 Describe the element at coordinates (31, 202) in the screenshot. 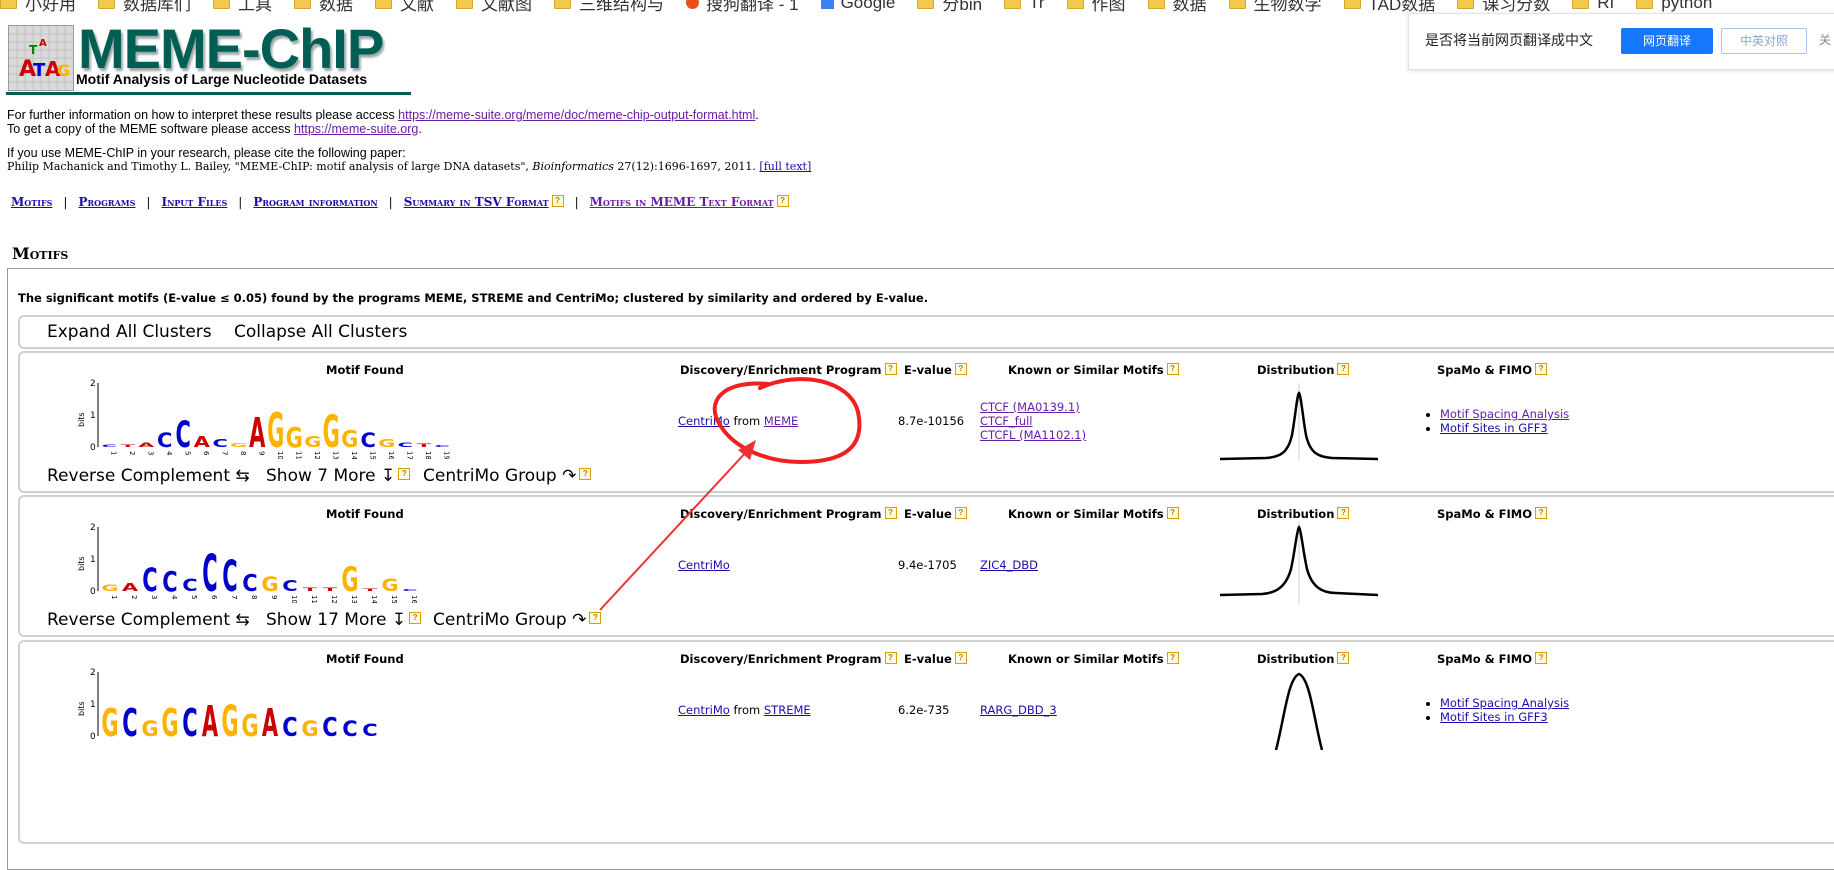

I see `nav-motifs-link: Motifs` at that location.